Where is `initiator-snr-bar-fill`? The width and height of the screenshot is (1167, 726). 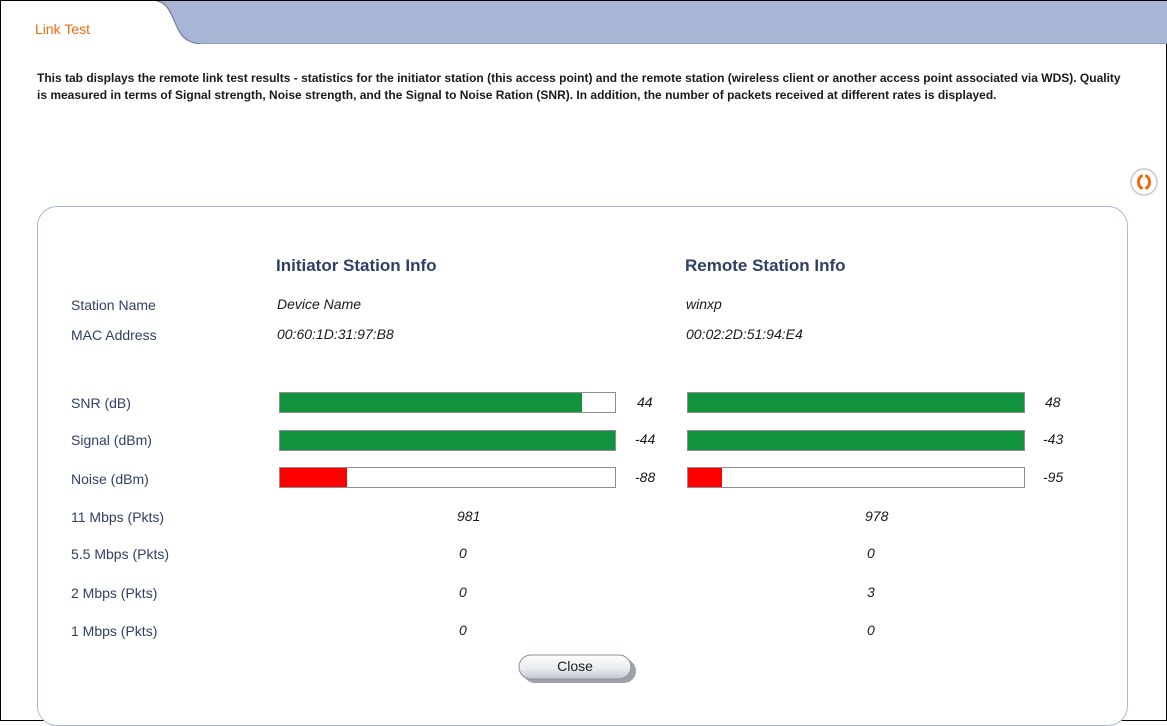 initiator-snr-bar-fill is located at coordinates (431, 402).